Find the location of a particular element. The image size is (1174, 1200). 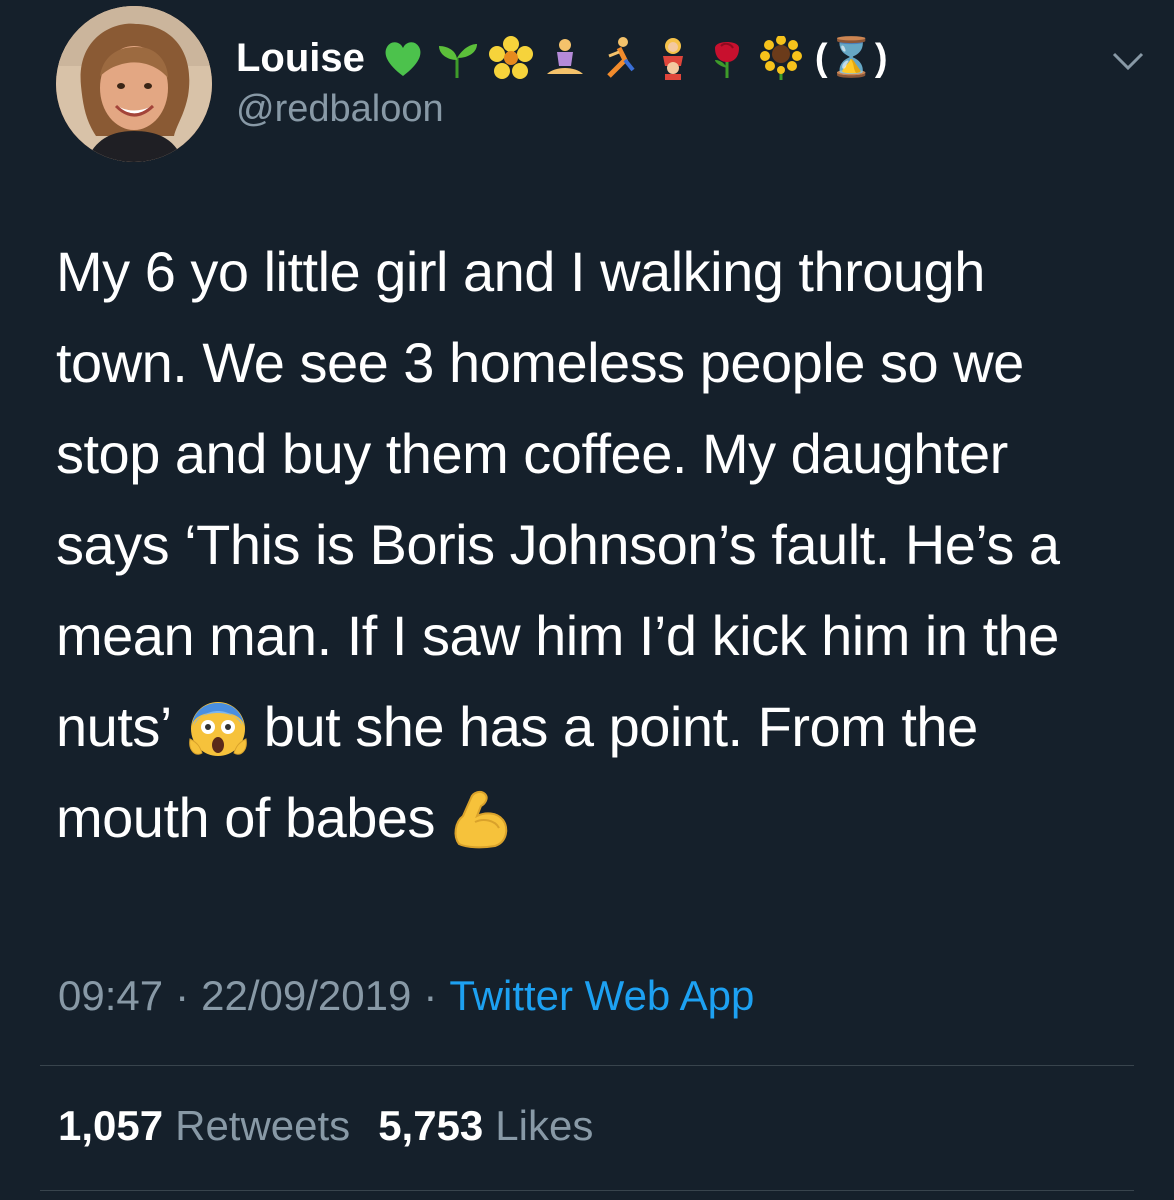

tweet-header: Louise (⌛) @redbaloon is located at coordinates (606, 86).